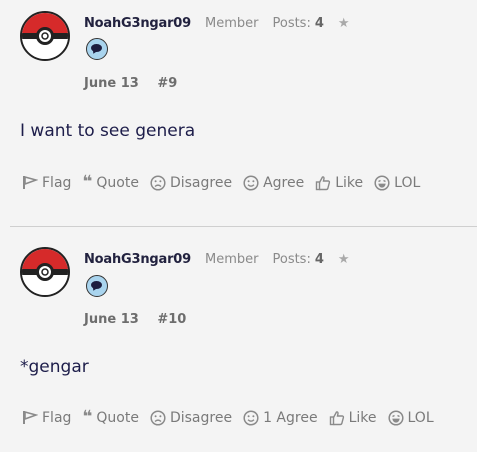 The image size is (477, 452). Describe the element at coordinates (290, 417) in the screenshot. I see `agree-label: 1 Agree` at that location.